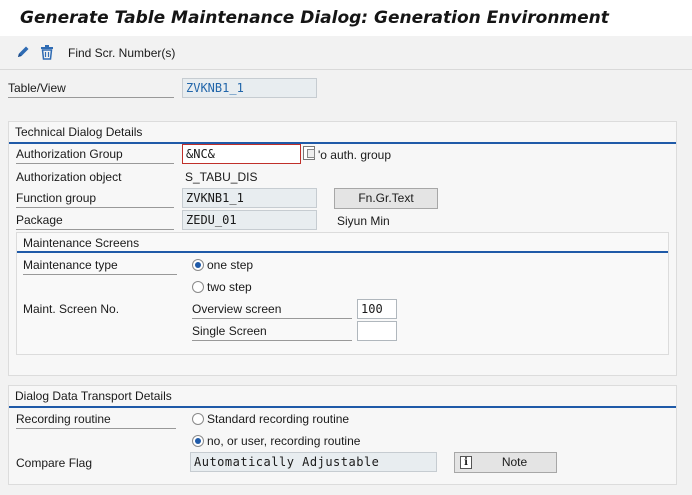  I want to click on user-recording-radio, so click(198, 441).